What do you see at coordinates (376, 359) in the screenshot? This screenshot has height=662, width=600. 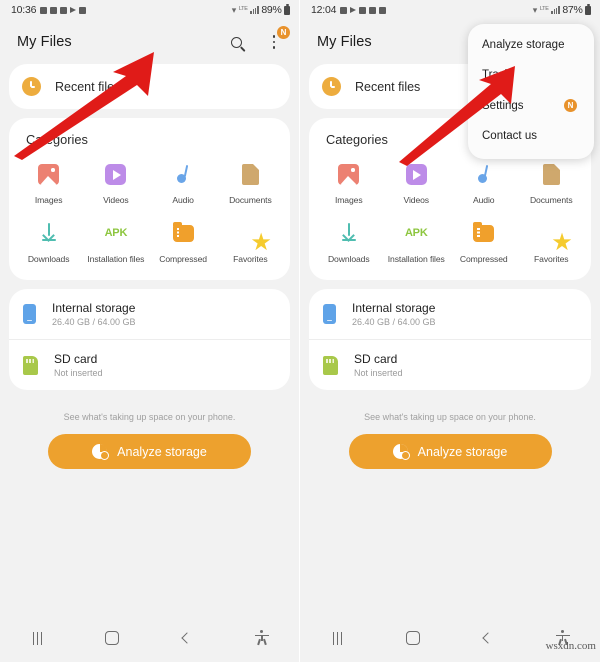 I see `storage-title: SD card` at bounding box center [376, 359].